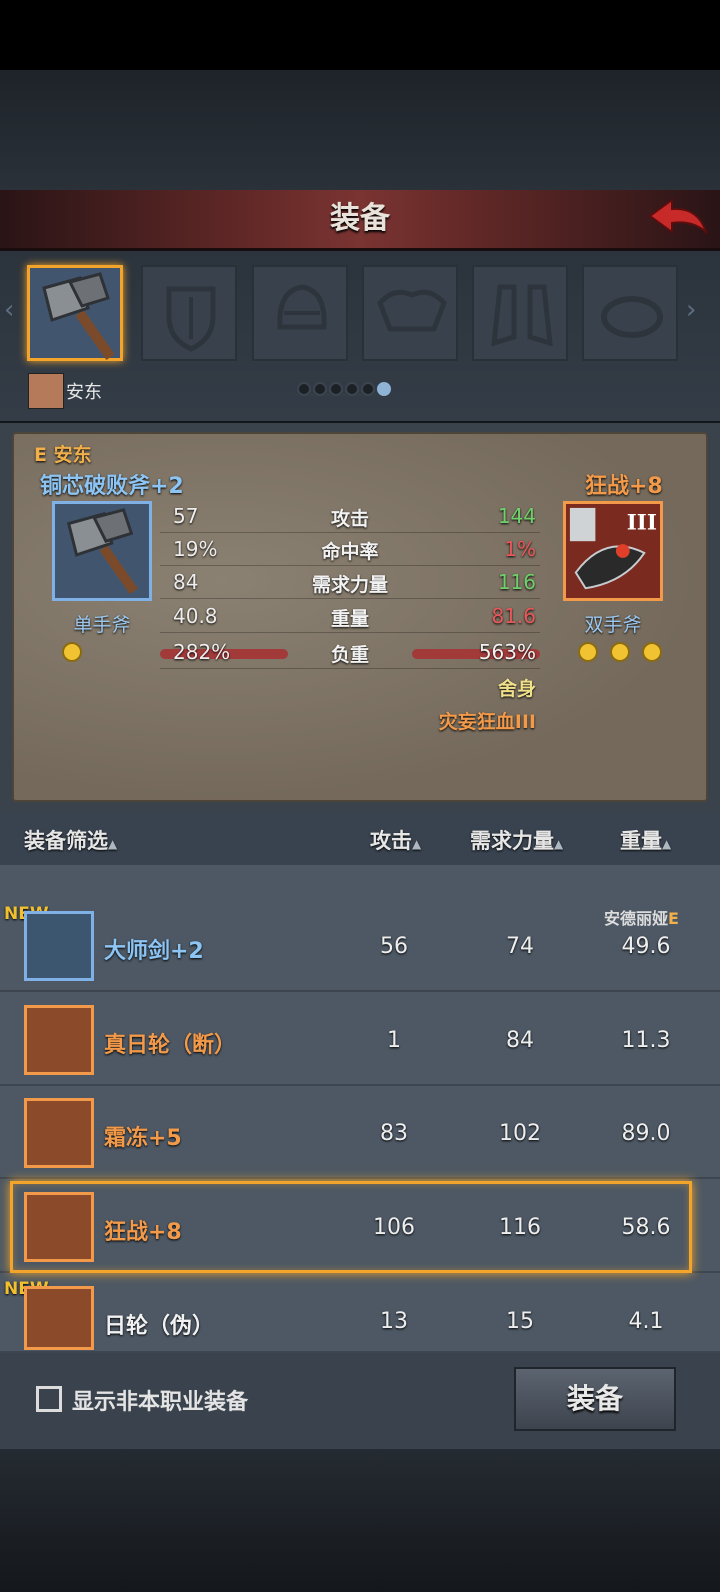  What do you see at coordinates (624, 486) in the screenshot?
I see `candidate-item-name: 狂战+8` at bounding box center [624, 486].